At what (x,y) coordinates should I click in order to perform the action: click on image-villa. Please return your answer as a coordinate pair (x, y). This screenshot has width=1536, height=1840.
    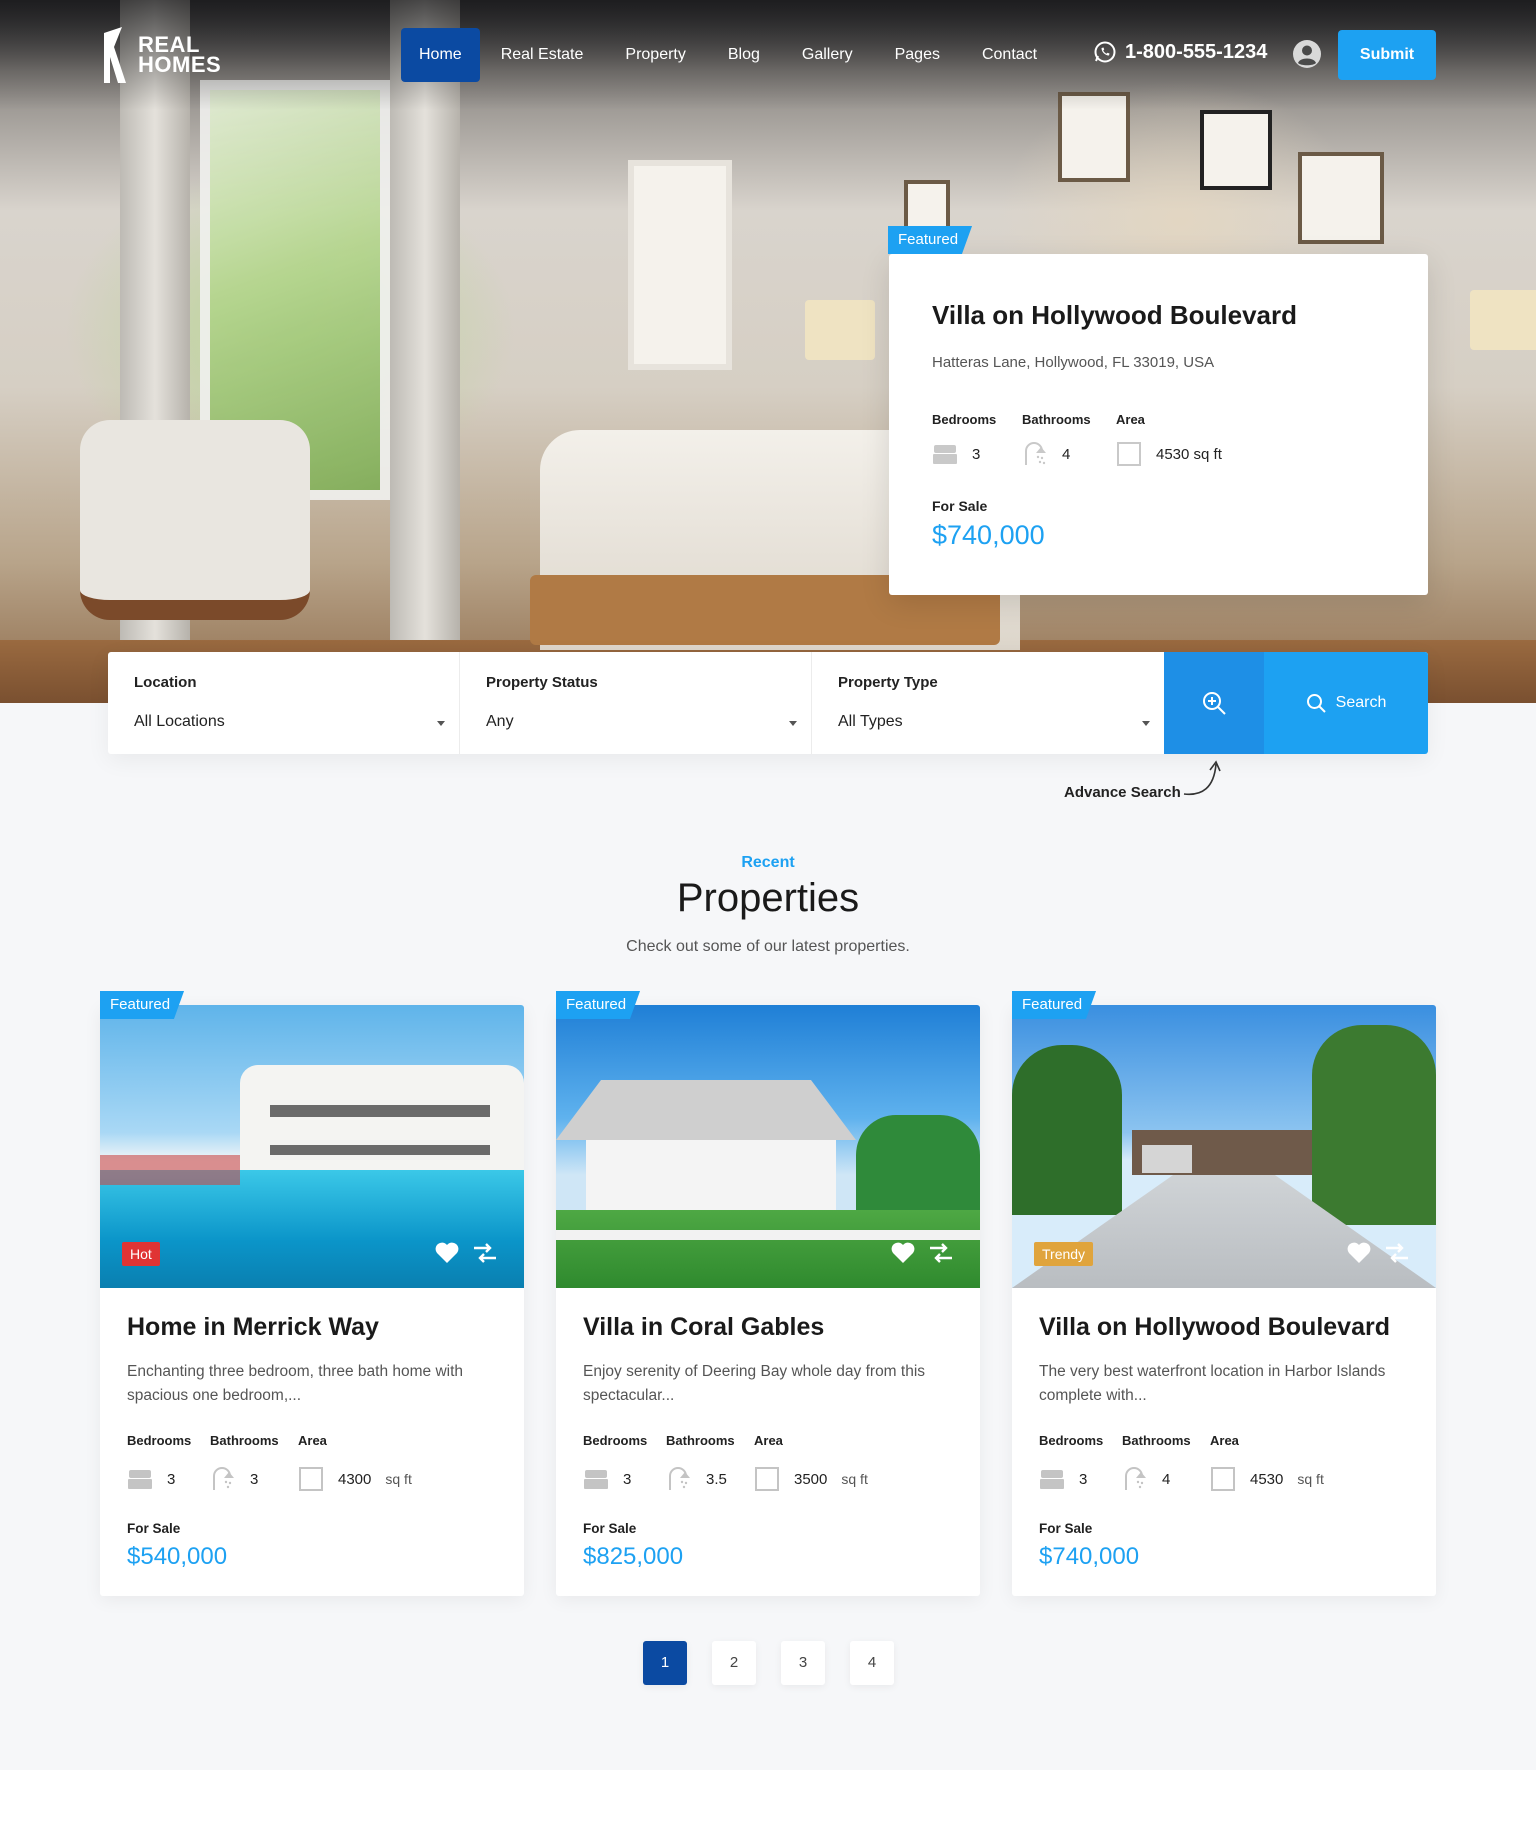
    Looking at the image, I should click on (380, 1111).